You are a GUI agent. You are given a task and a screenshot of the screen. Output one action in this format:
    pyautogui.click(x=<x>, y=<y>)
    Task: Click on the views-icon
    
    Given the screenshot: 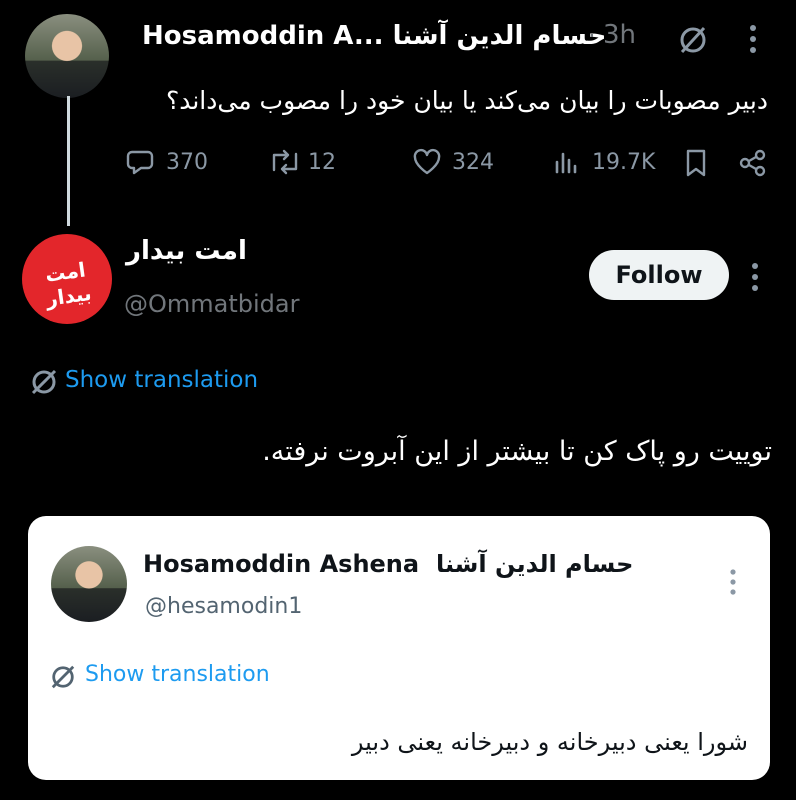 What is the action you would take?
    pyautogui.click(x=566, y=162)
    